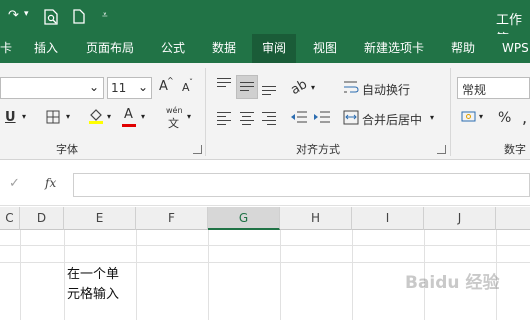 The width and height of the screenshot is (530, 320). Describe the element at coordinates (515, 149) in the screenshot. I see `number-group-label: 数字` at that location.